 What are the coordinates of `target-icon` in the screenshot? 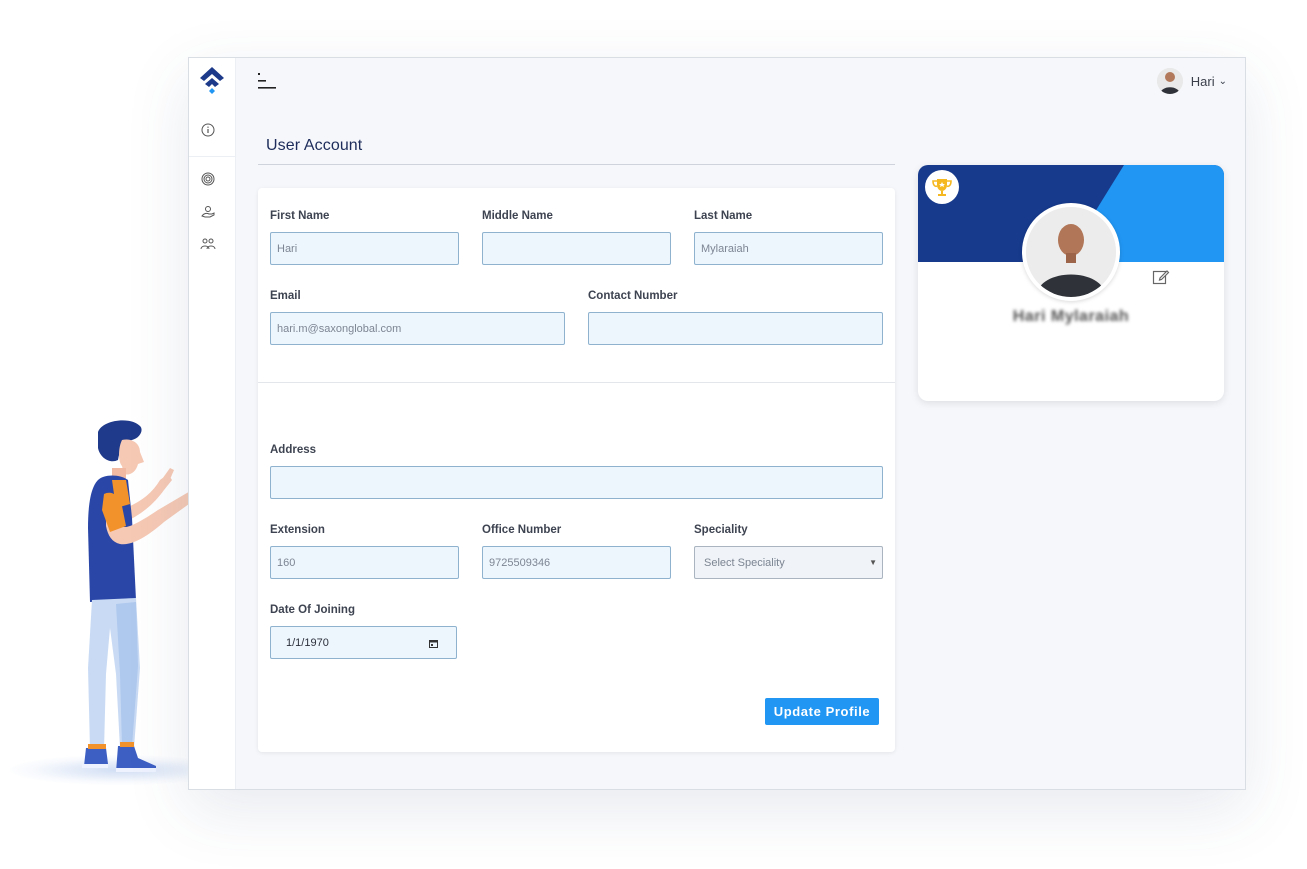 It's located at (208, 179).